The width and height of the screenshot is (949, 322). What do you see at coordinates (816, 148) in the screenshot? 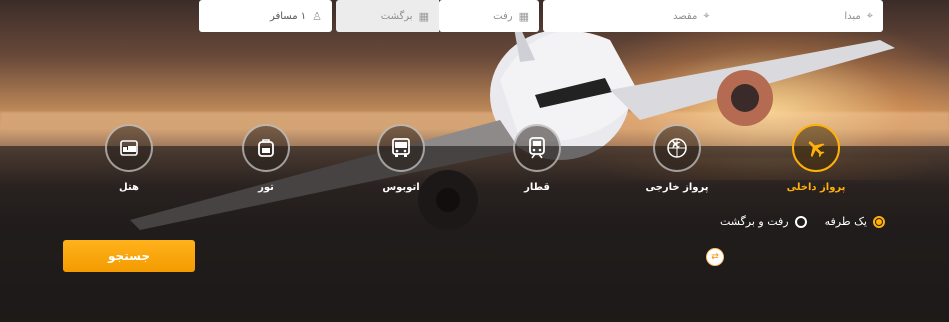
I see `airplane-icon` at bounding box center [816, 148].